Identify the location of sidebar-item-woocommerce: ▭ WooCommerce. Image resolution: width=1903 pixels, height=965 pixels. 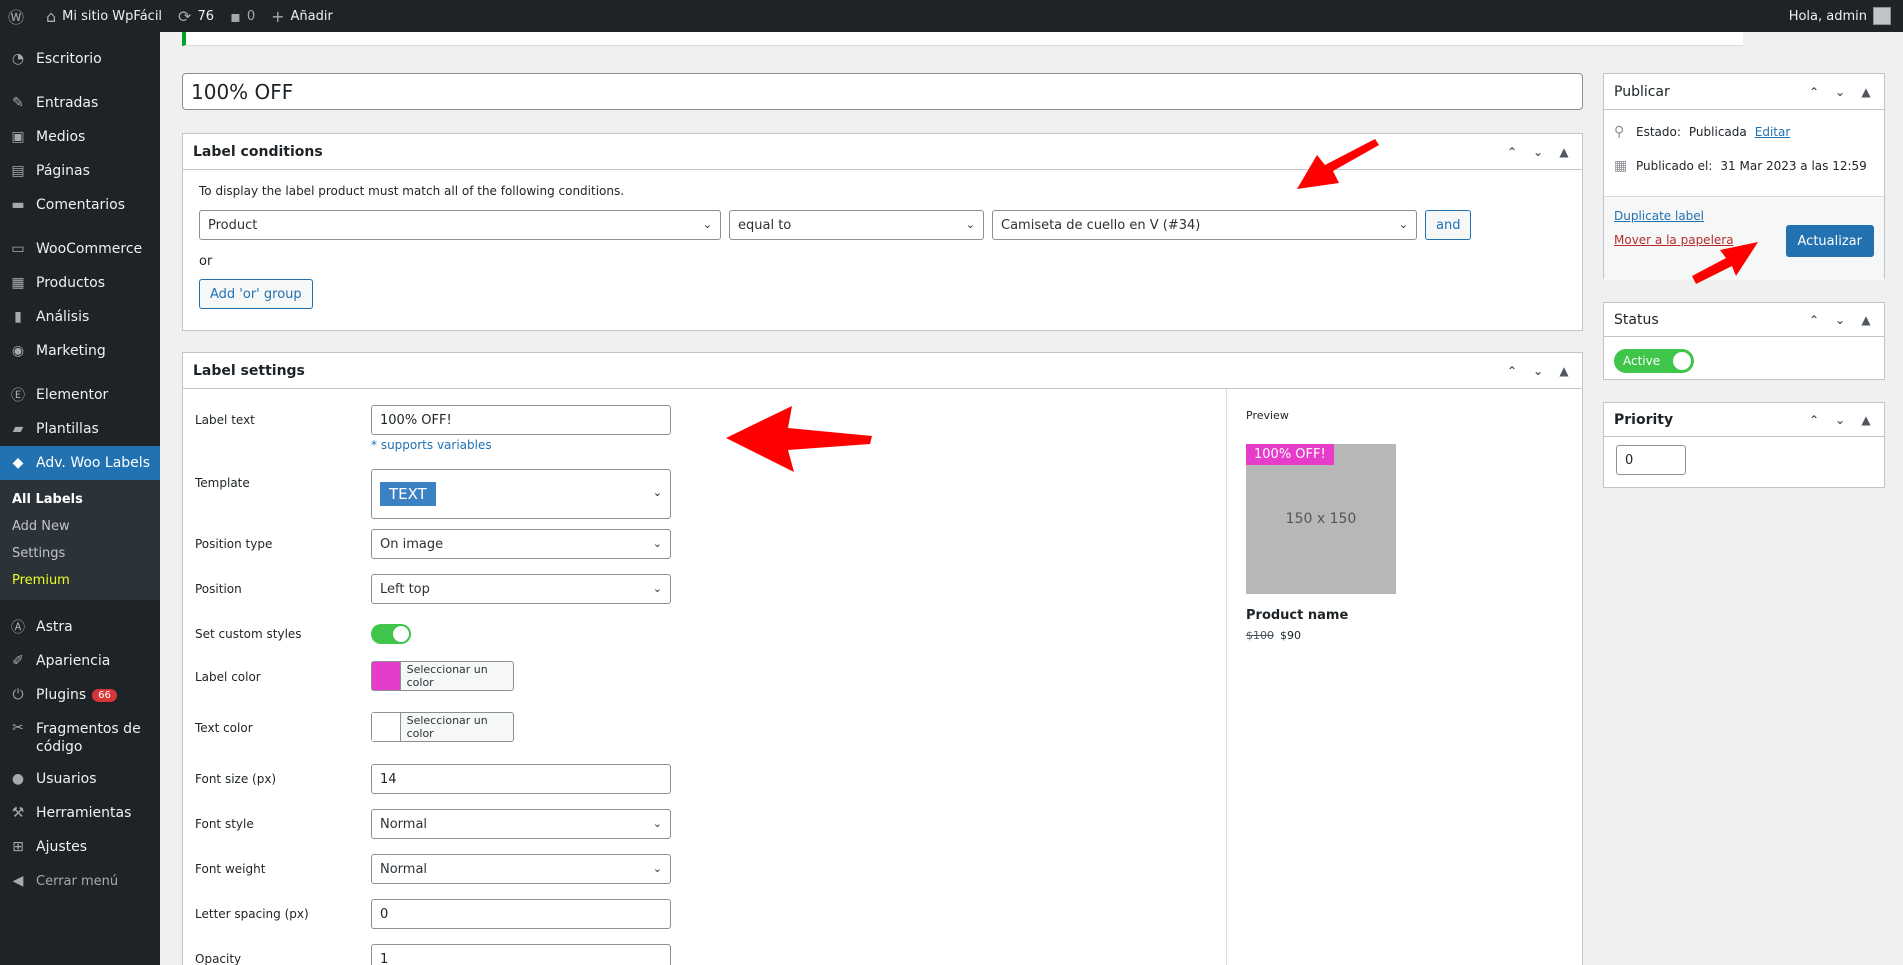
(80, 249).